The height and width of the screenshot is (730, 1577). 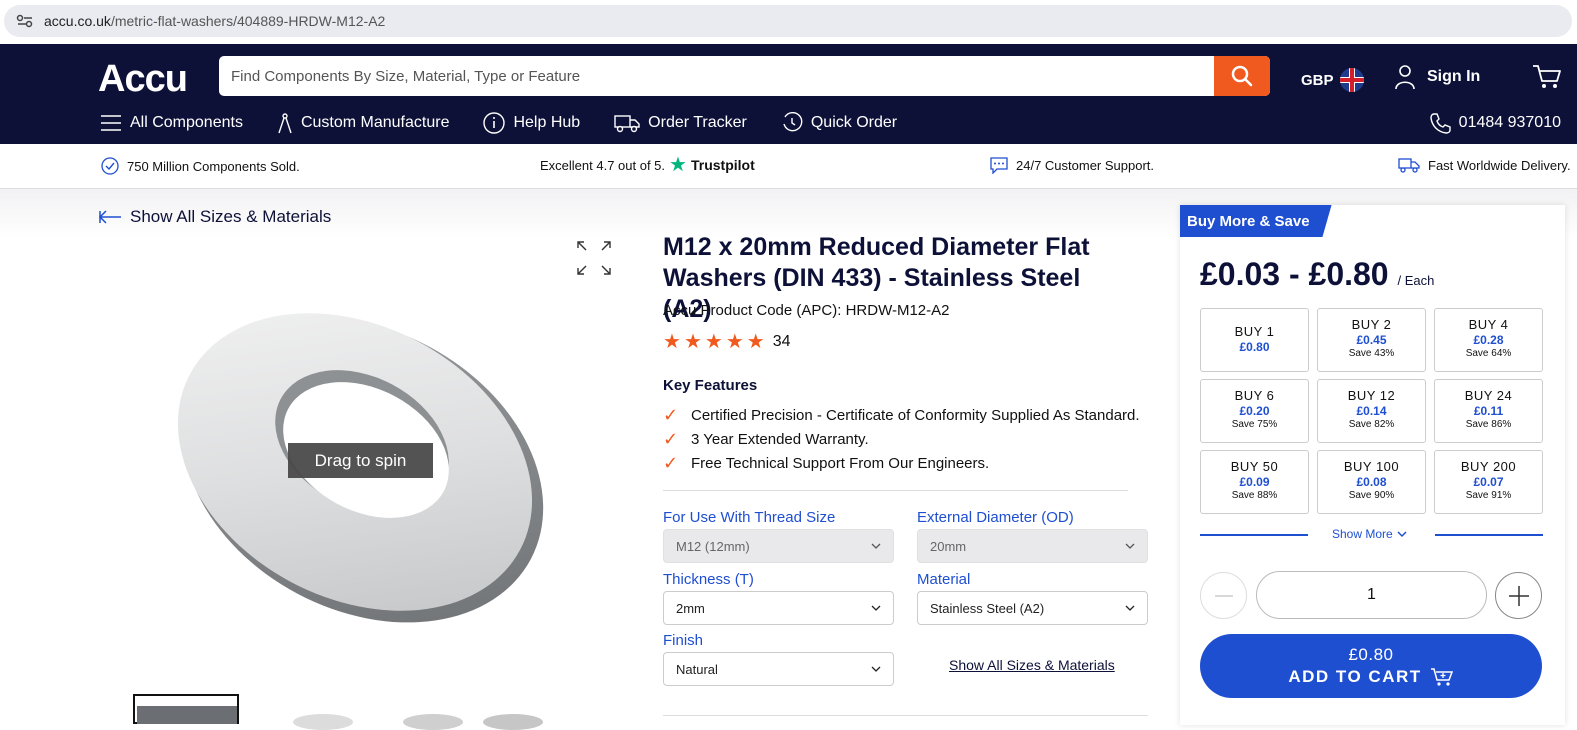 I want to click on trustpilot-star-icon: ★, so click(x=678, y=165).